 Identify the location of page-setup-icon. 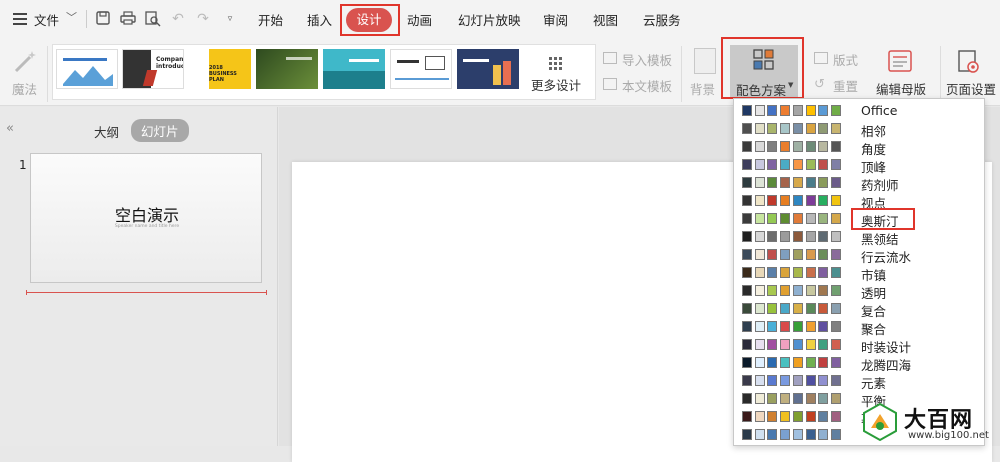
(969, 62).